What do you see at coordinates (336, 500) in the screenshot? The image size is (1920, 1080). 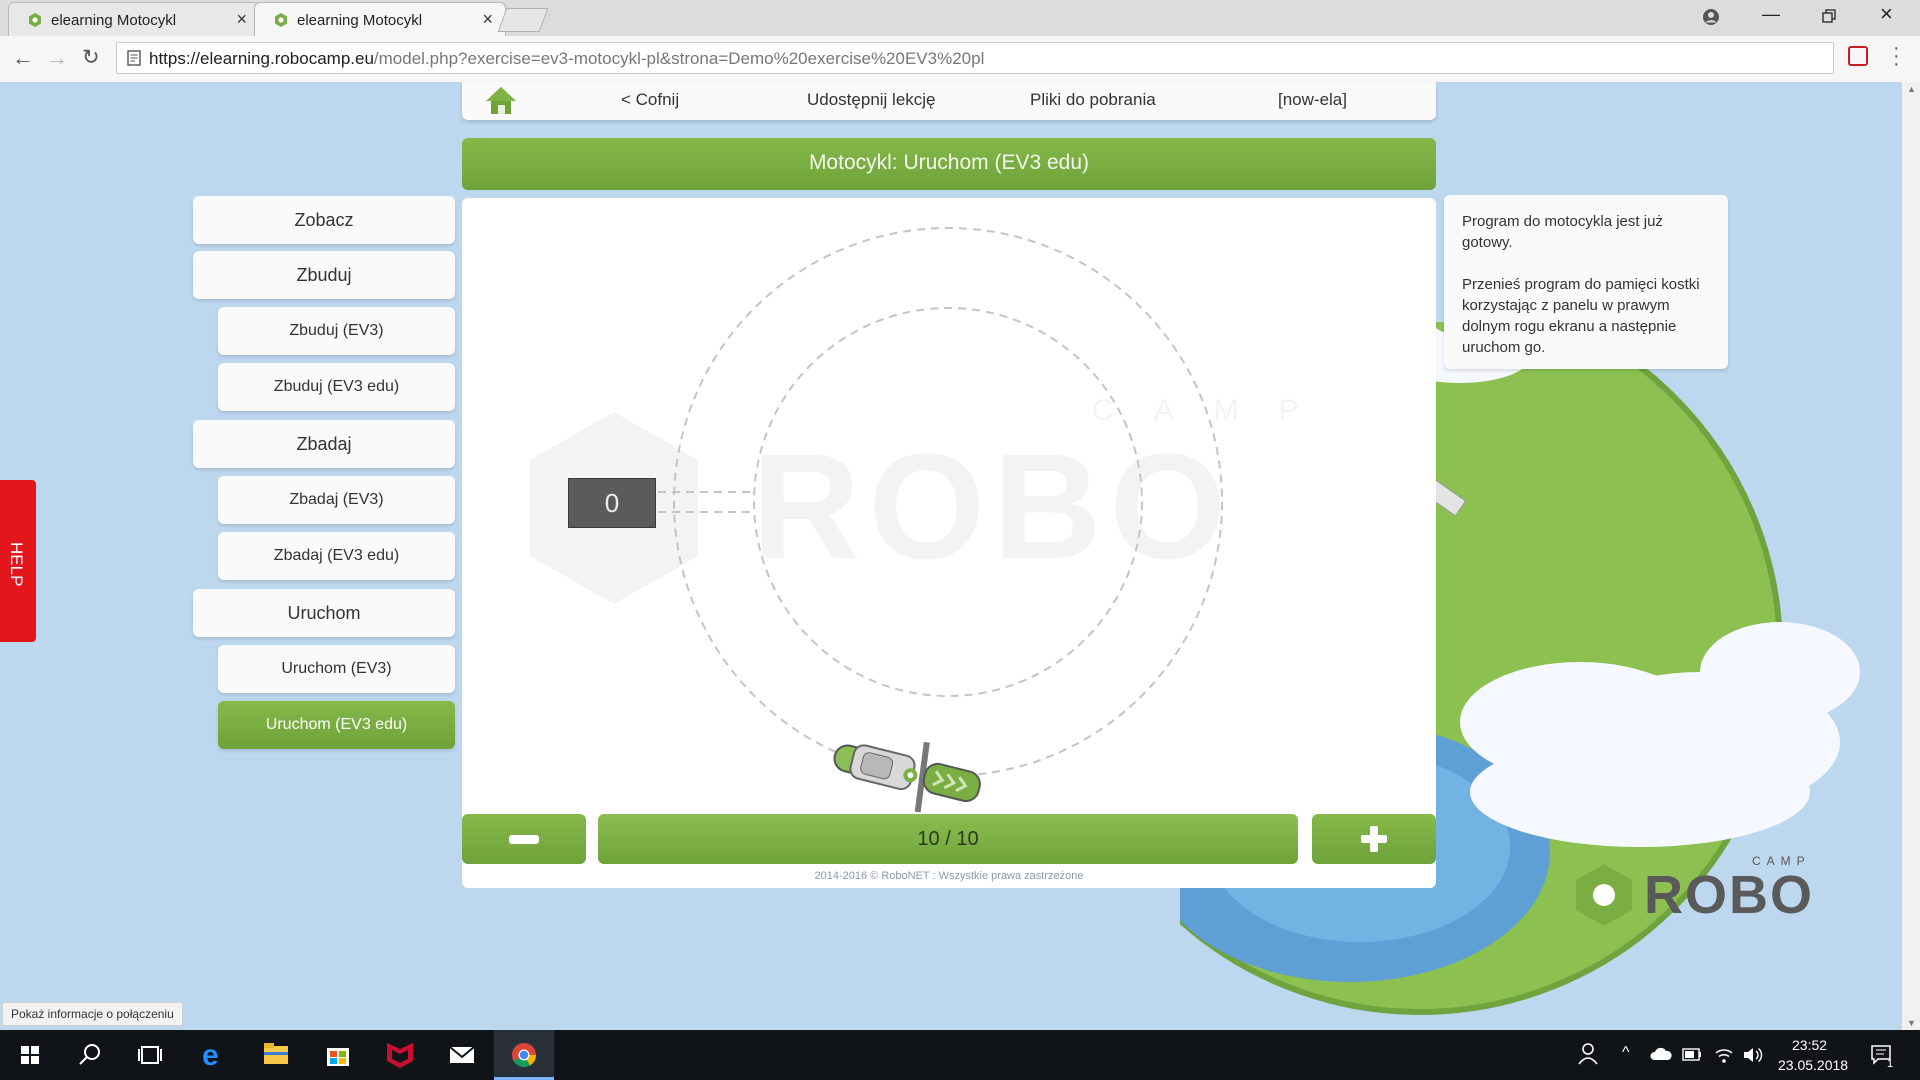 I see `sidebar-item-zbadaj-ev3: Zbadaj (EV3)` at bounding box center [336, 500].